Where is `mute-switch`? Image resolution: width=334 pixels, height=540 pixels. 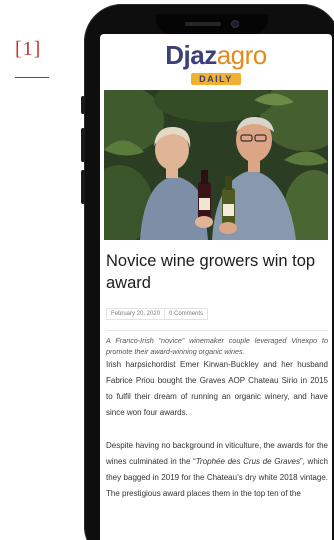 mute-switch is located at coordinates (83, 105).